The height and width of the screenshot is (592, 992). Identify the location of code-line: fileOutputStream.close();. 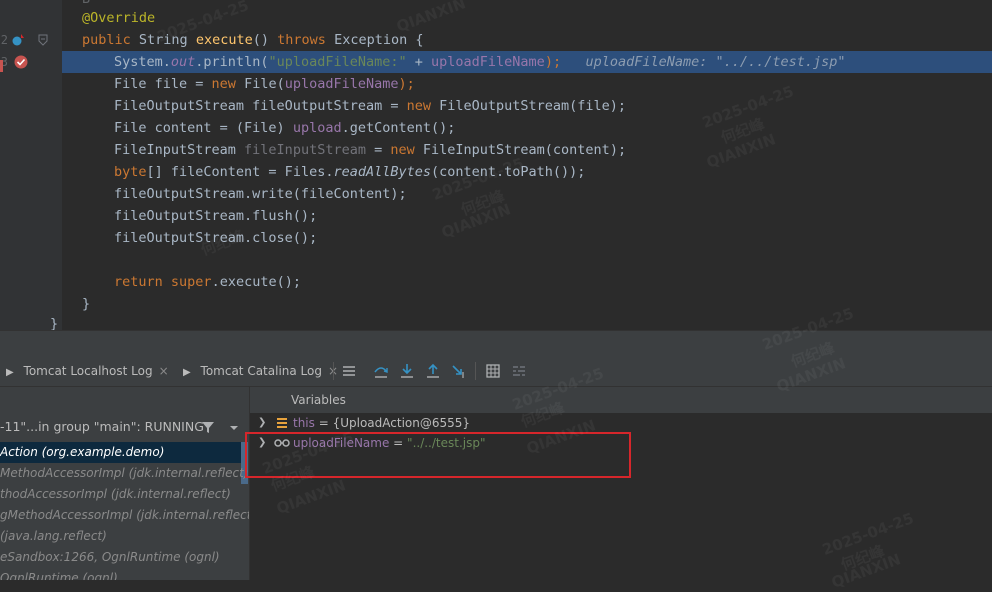
(216, 238).